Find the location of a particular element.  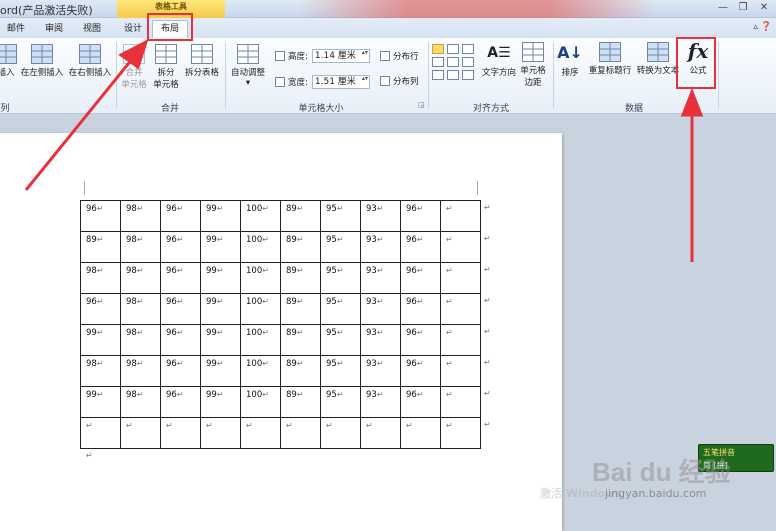

distribute-rows-button: 分布行 is located at coordinates (399, 56).